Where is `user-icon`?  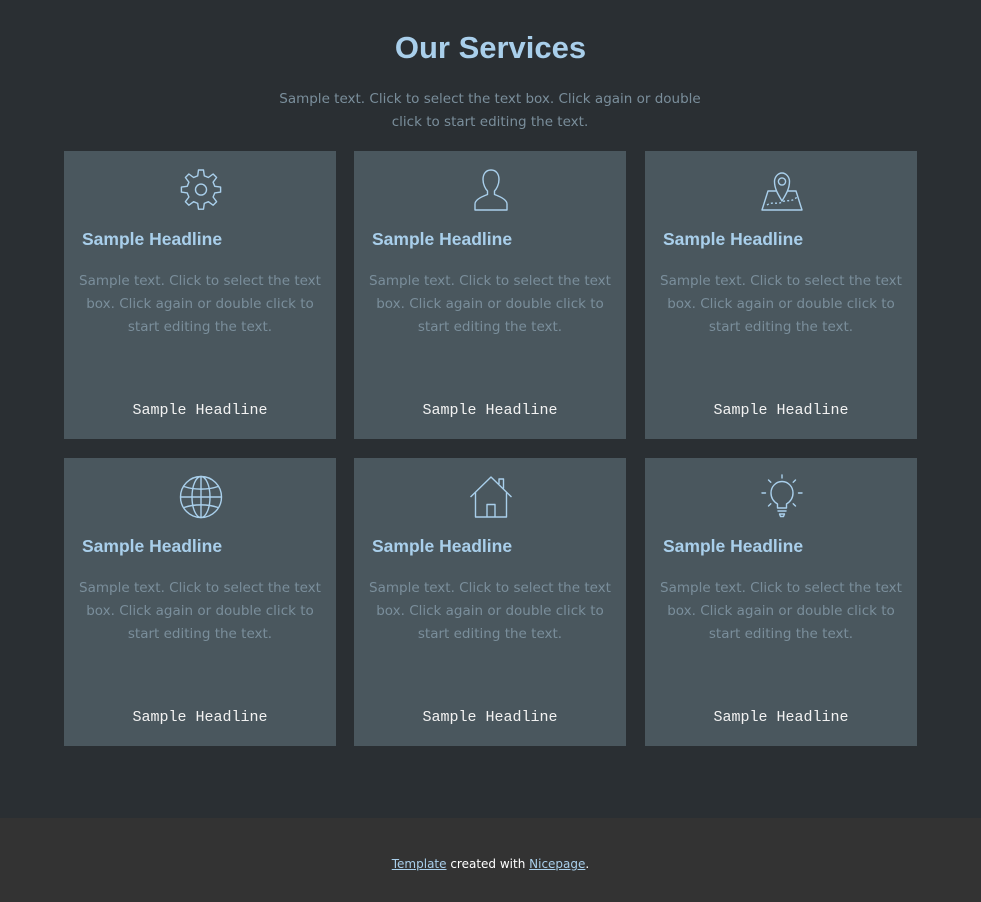
user-icon is located at coordinates (491, 190).